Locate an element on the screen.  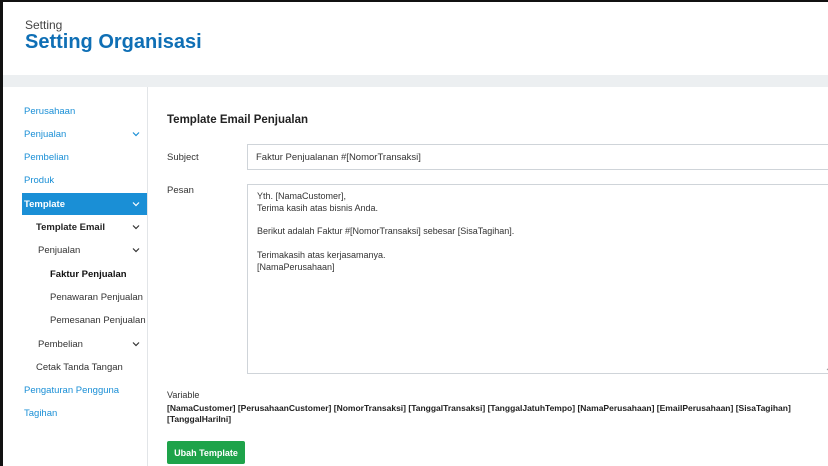
sidebar-item-label: Penawaran Penjualan is located at coordinates (96, 297).